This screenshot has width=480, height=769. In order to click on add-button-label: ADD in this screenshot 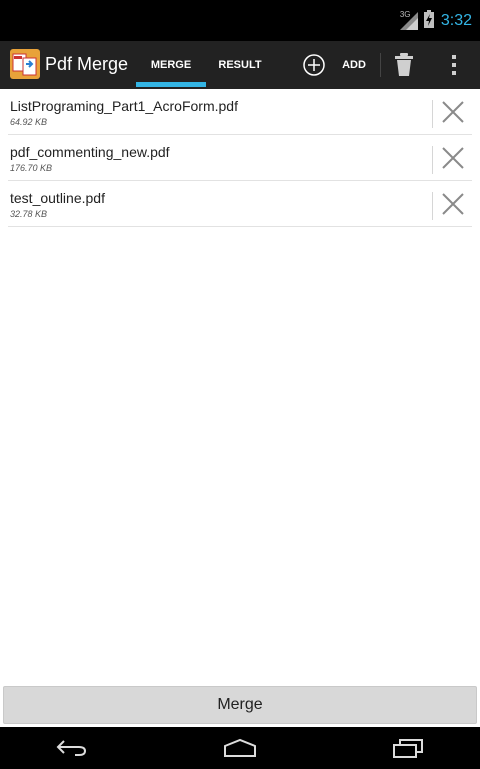, I will do `click(354, 65)`.